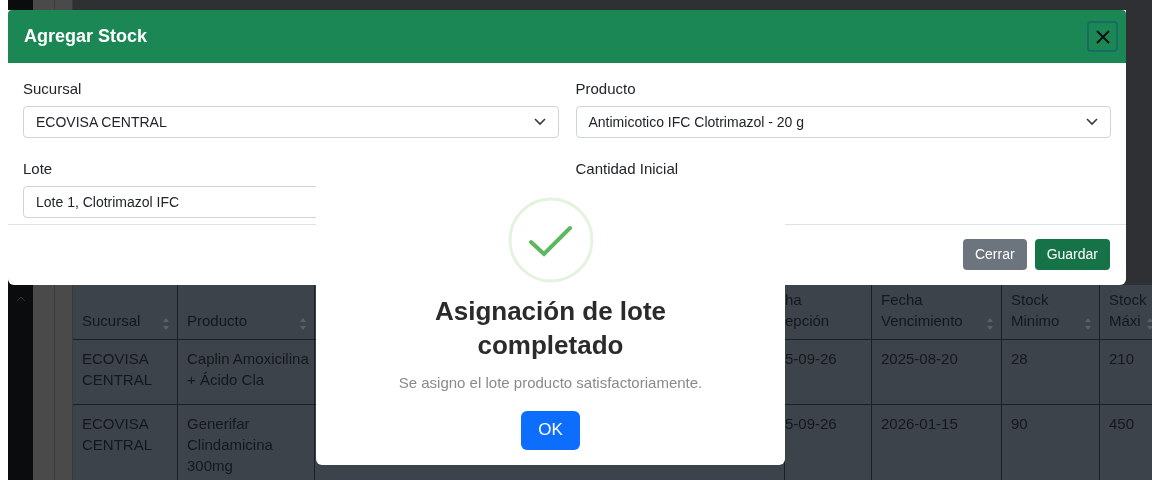 The width and height of the screenshot is (1152, 480). Describe the element at coordinates (38, 168) in the screenshot. I see `field-label: Lote` at that location.